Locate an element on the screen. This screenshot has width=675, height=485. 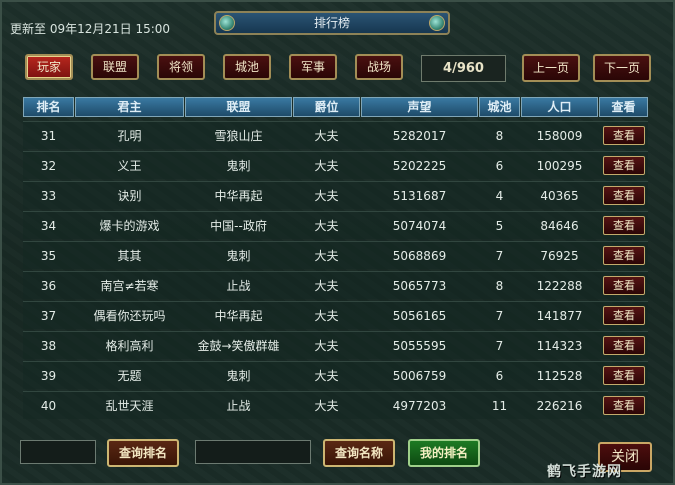
update-timestamp: 更新至 09年12月21日 15:00 is located at coordinates (90, 29).